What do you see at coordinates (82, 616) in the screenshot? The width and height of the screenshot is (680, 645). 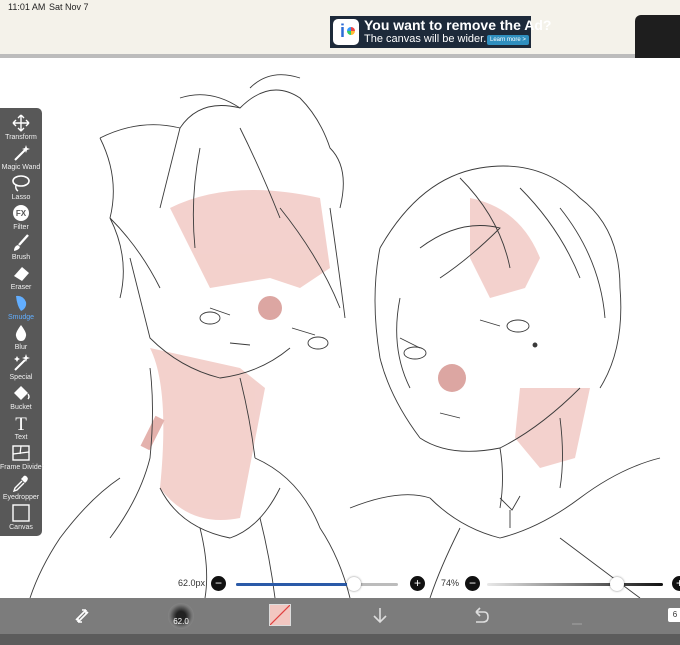 I see `swap-tools-icon` at bounding box center [82, 616].